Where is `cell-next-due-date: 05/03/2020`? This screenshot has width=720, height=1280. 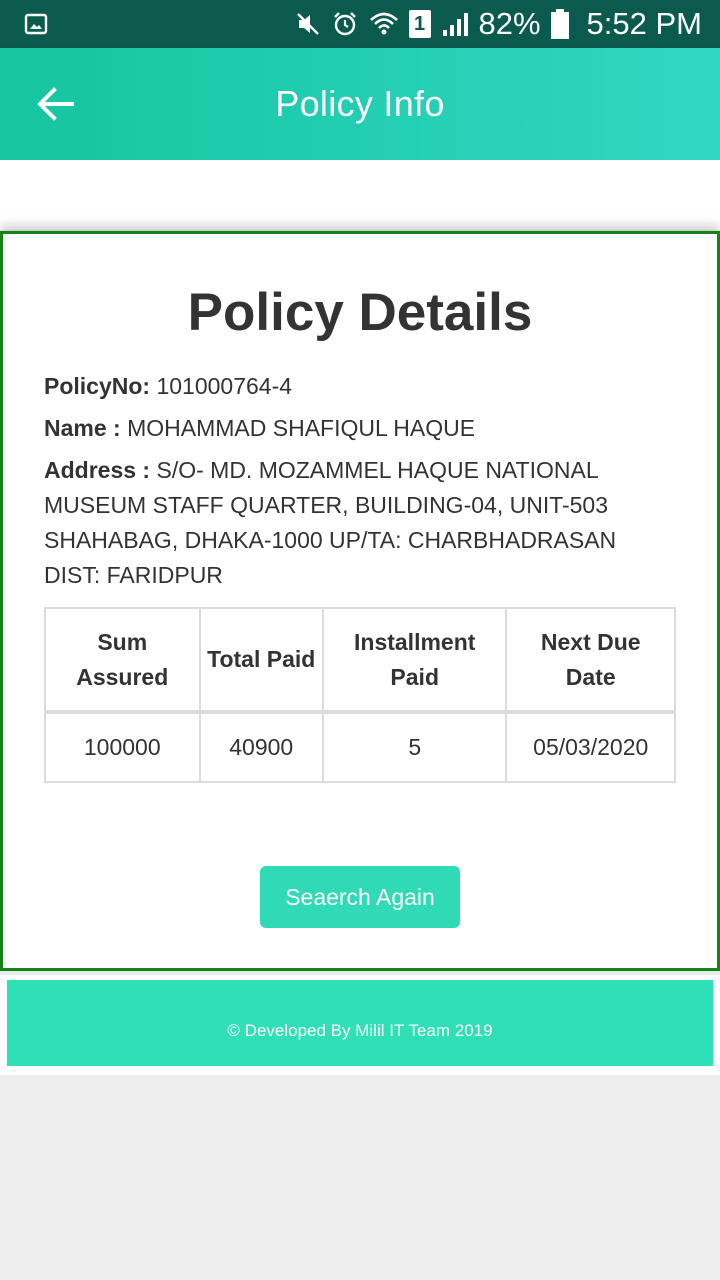 cell-next-due-date: 05/03/2020 is located at coordinates (590, 747).